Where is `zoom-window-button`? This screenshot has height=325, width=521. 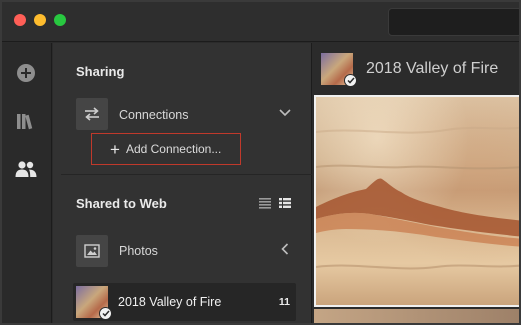
zoom-window-button is located at coordinates (60, 20).